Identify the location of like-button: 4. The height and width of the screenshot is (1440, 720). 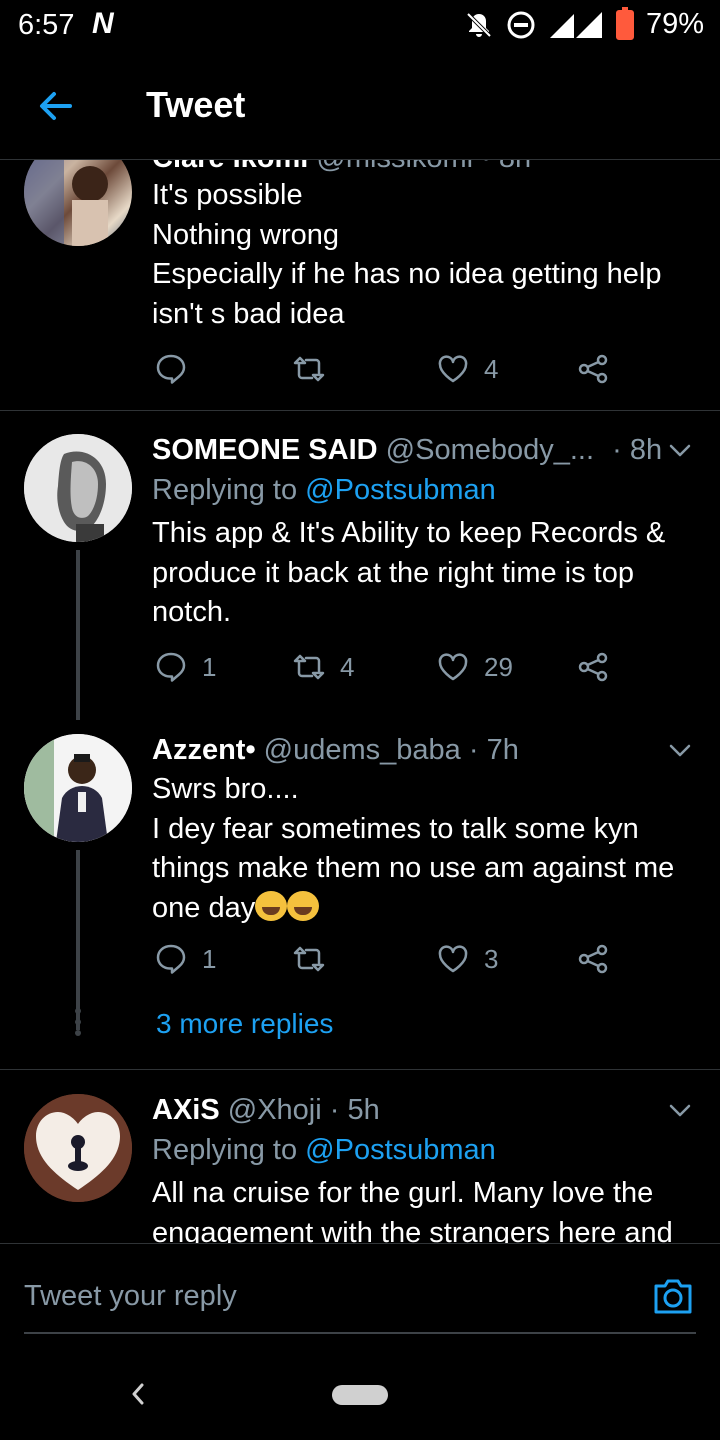
(467, 369).